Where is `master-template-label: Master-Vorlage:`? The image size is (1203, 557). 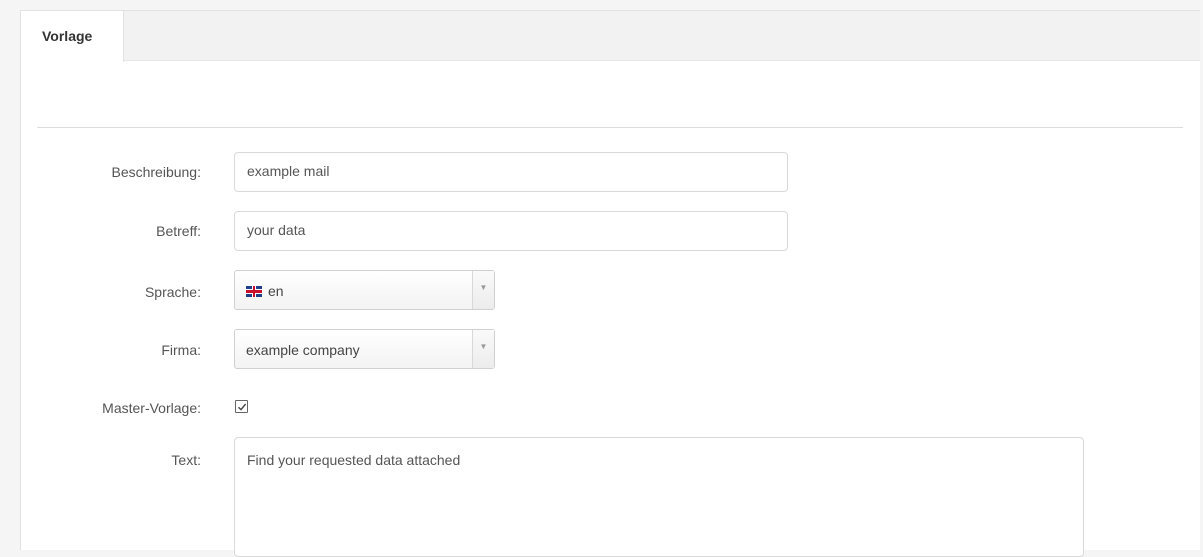
master-template-label: Master-Vorlage: is located at coordinates (151, 408).